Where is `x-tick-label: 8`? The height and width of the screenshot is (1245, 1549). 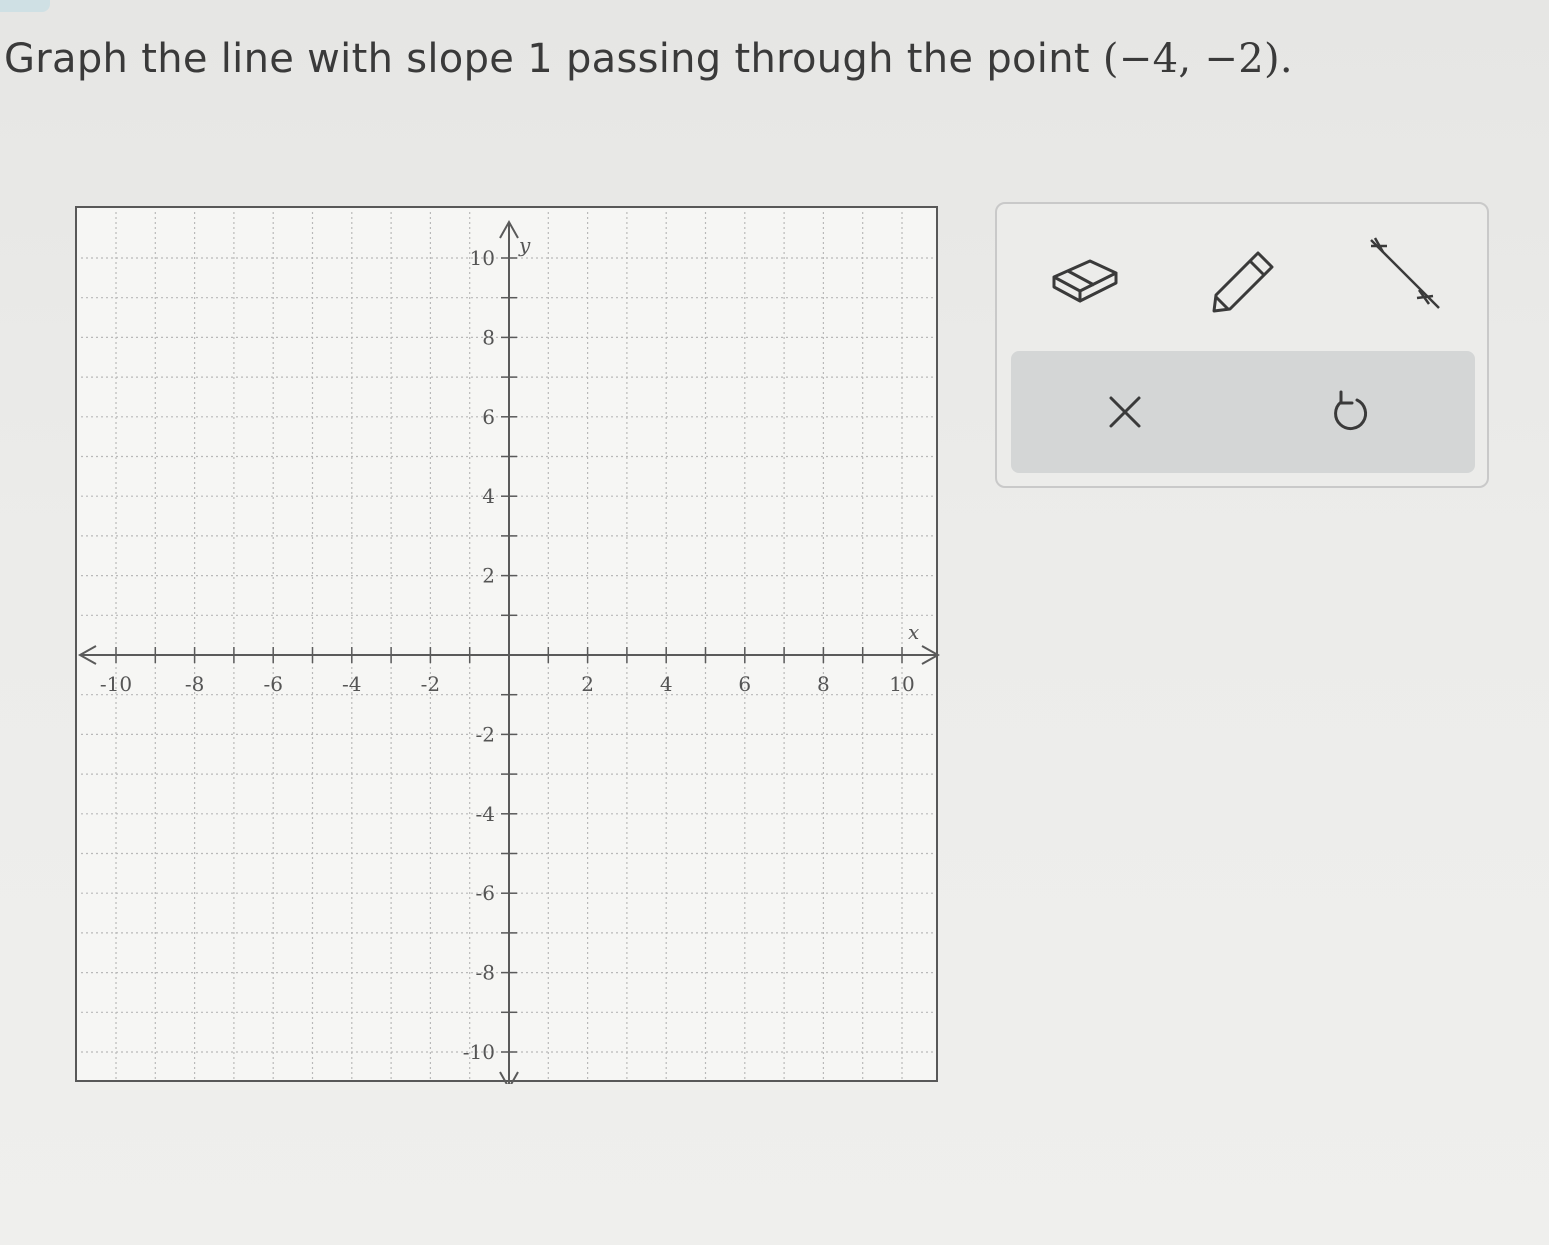
x-tick-label: 8 is located at coordinates (823, 684).